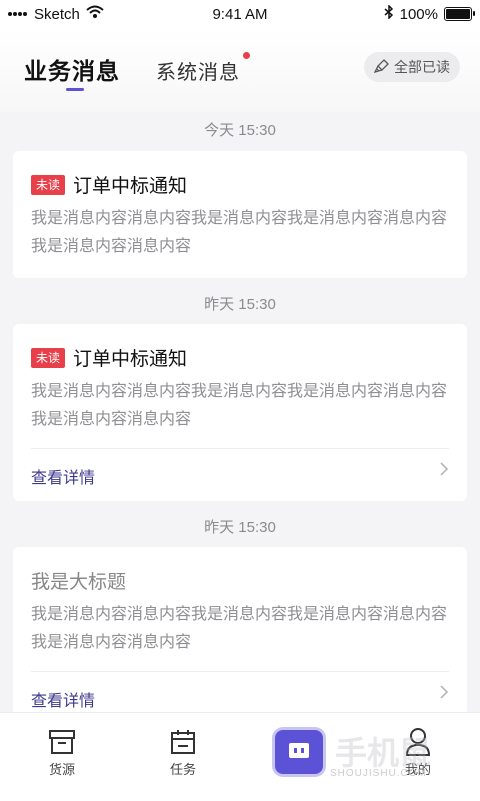 Image resolution: width=480 pixels, height=801 pixels. What do you see at coordinates (75, 89) in the screenshot?
I see `active-tab-indicator` at bounding box center [75, 89].